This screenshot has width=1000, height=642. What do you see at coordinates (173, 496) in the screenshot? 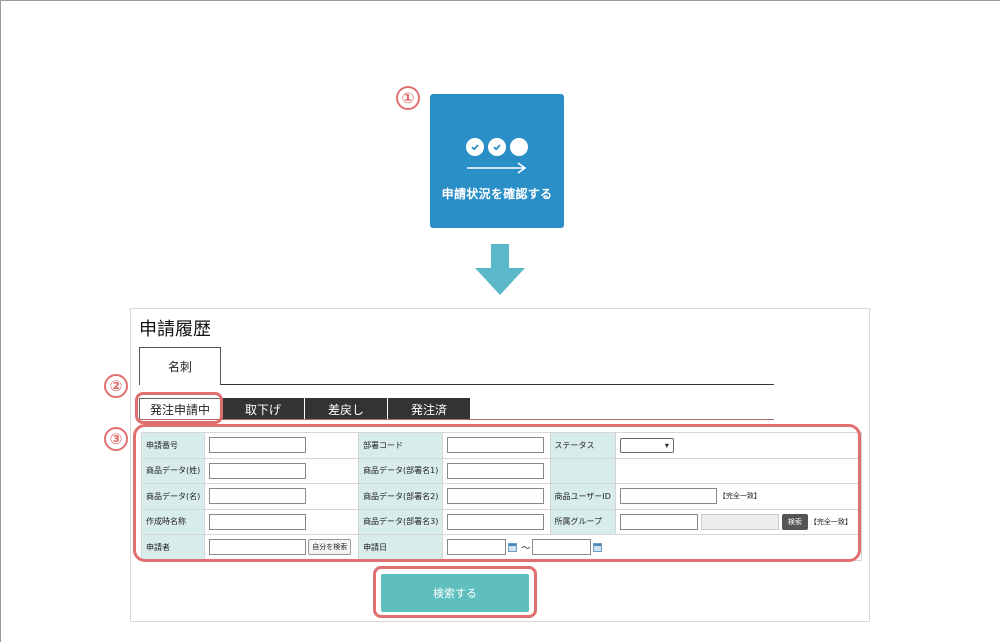
I see `item-first-name-label: 商品データ(名)` at bounding box center [173, 496].